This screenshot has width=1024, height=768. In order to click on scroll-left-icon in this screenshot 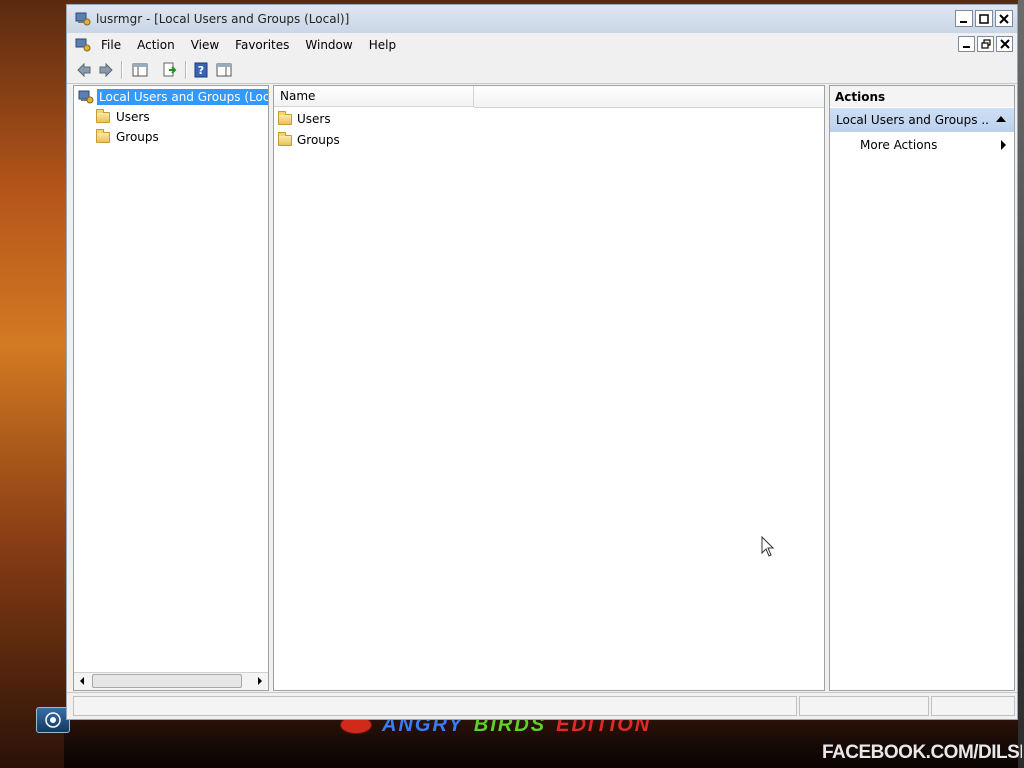, I will do `click(82, 681)`.